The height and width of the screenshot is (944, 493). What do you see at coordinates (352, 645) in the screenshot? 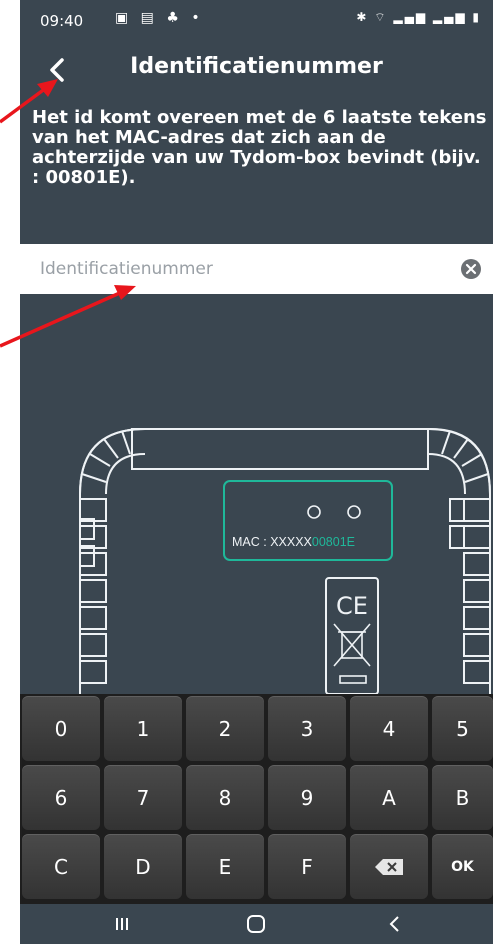
I see `weee-bin-icon` at bounding box center [352, 645].